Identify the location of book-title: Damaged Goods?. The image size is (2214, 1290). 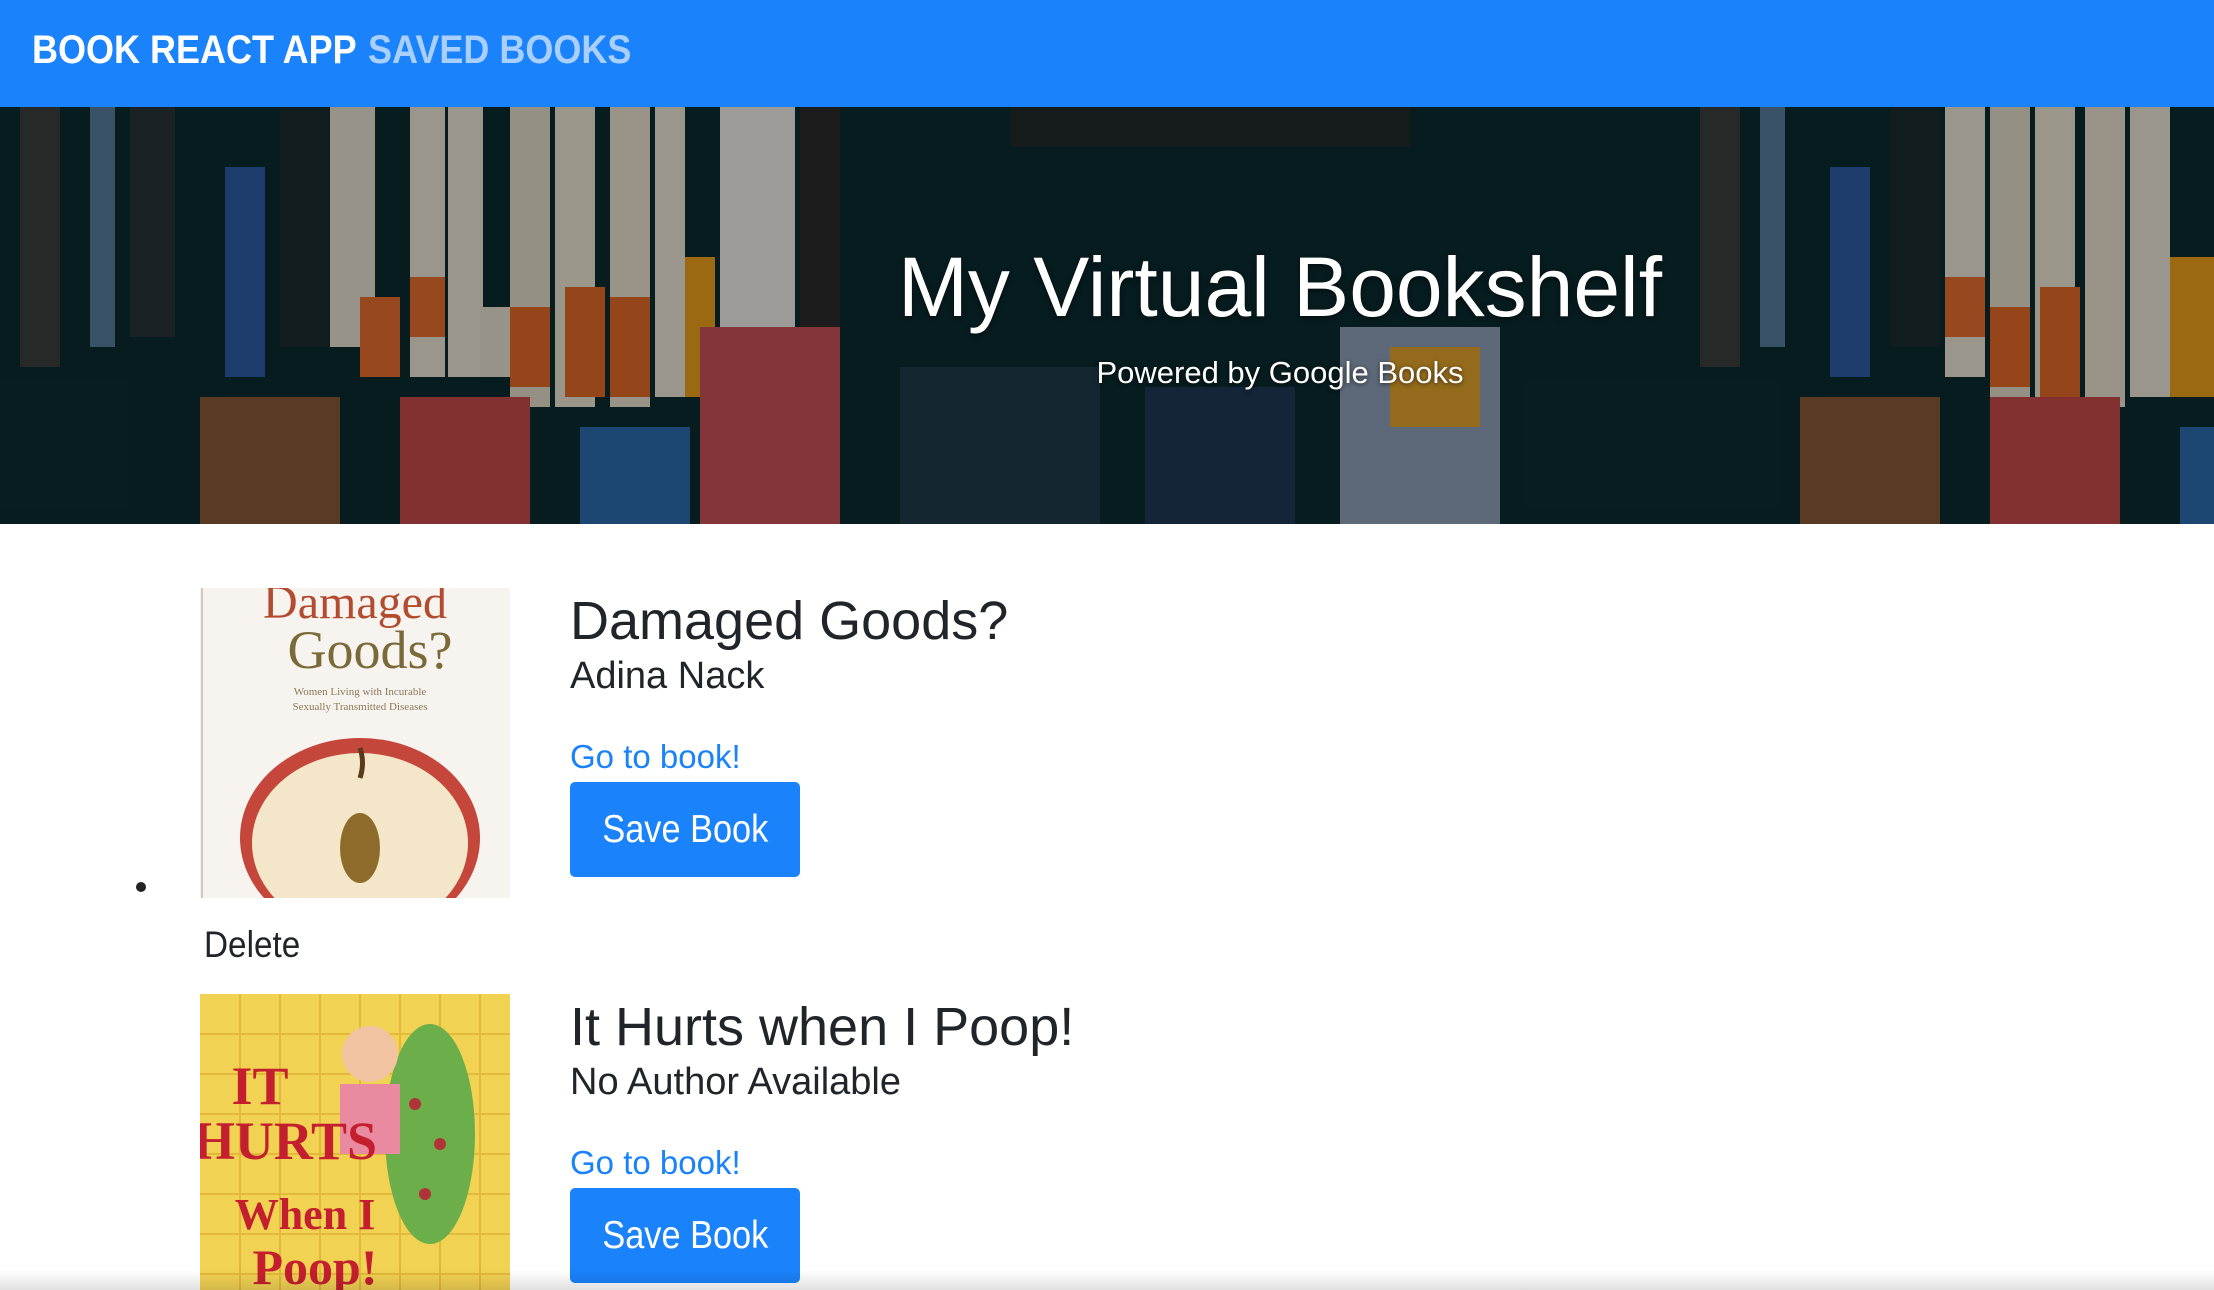
(789, 621).